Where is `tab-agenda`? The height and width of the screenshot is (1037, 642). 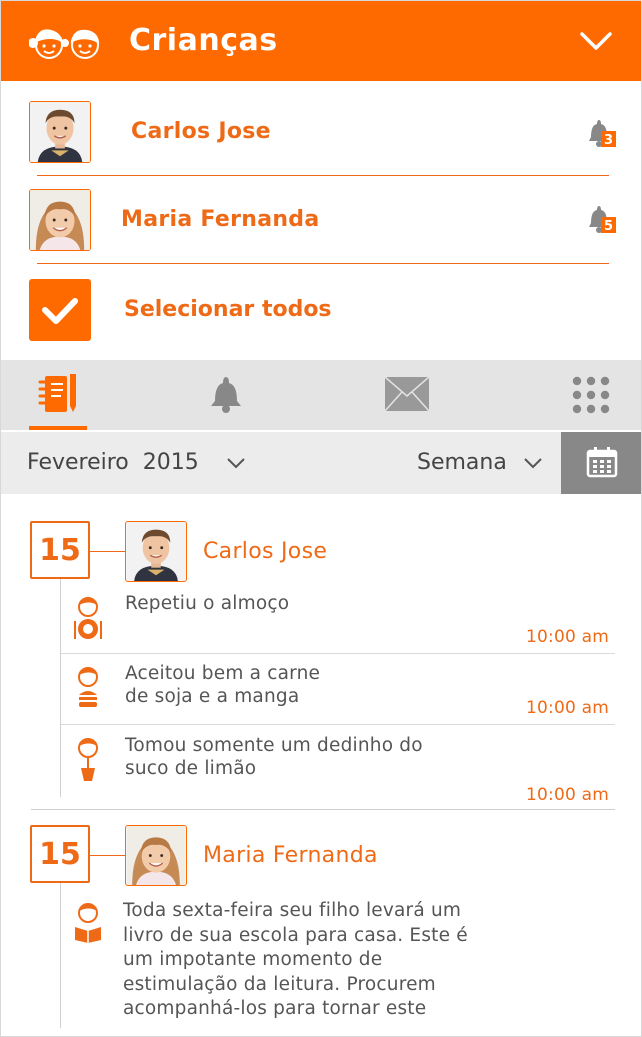 tab-agenda is located at coordinates (61, 395).